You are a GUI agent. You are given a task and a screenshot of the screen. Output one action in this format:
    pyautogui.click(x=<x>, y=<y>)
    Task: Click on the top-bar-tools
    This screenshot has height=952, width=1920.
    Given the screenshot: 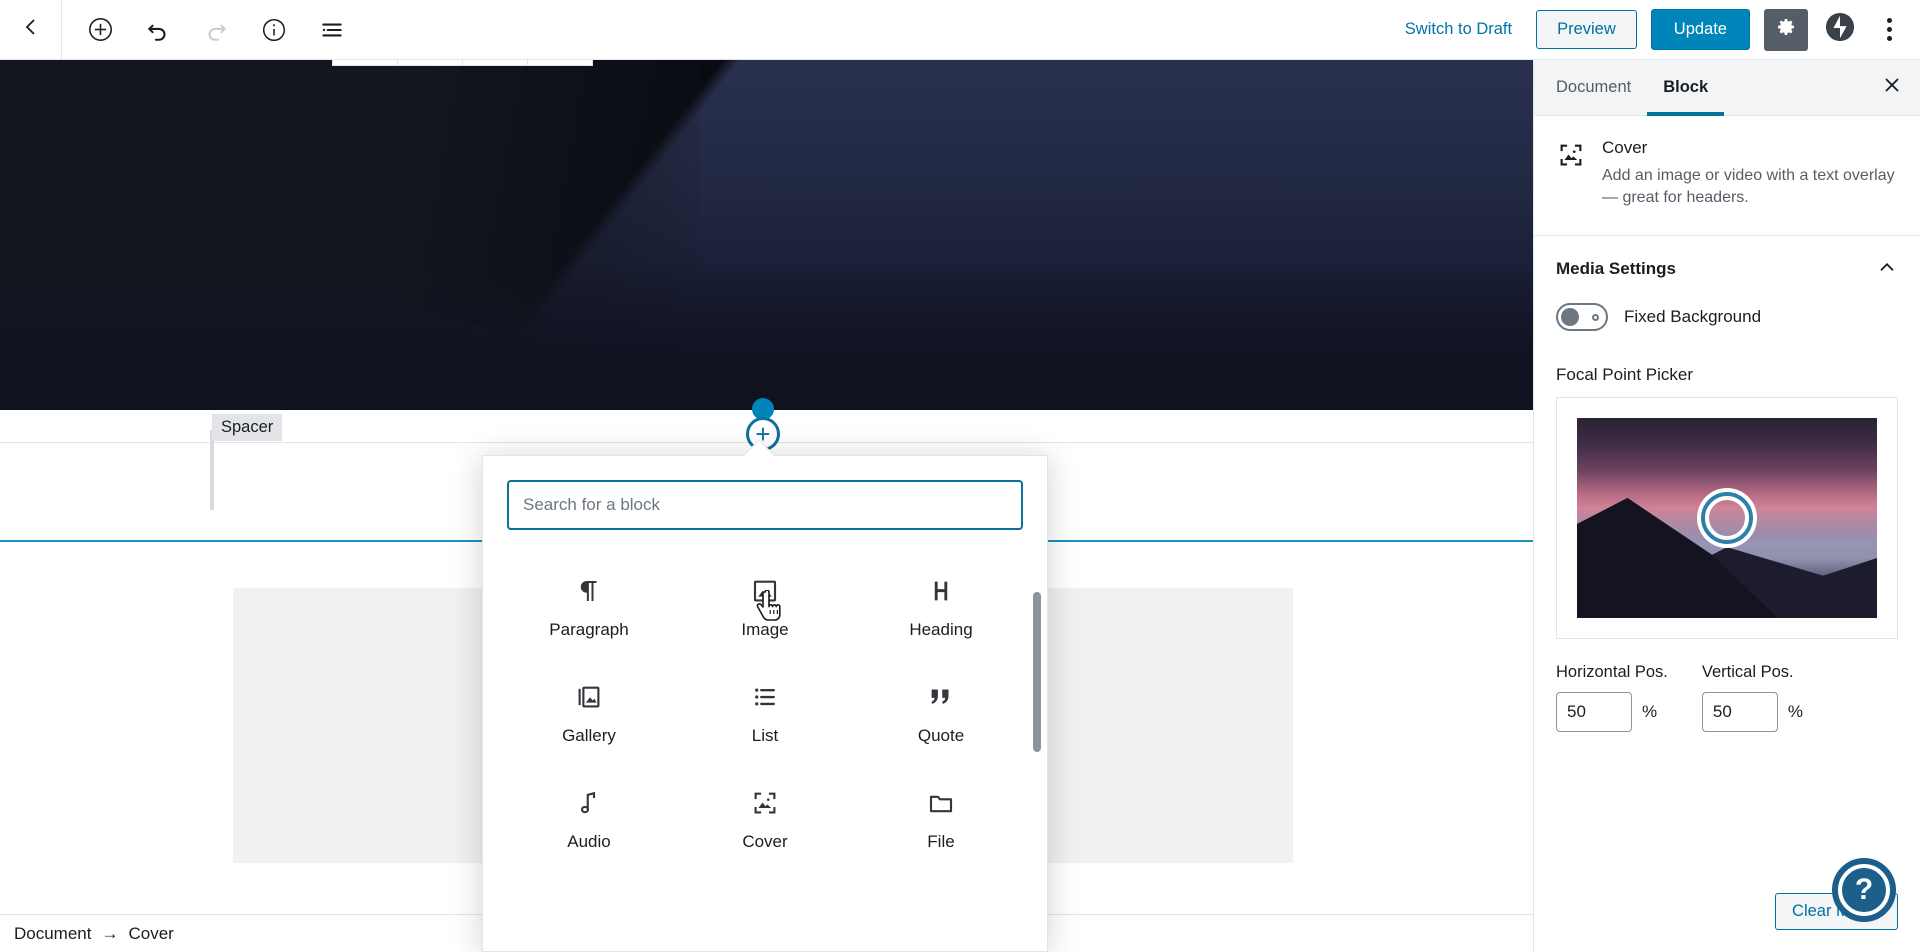 What is the action you would take?
    pyautogui.click(x=206, y=30)
    